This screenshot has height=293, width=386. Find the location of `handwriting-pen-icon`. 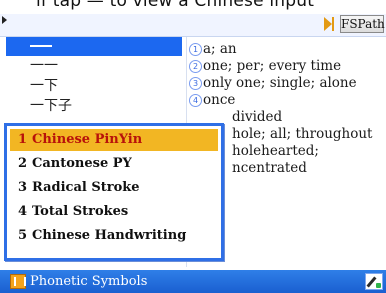

handwriting-pen-icon is located at coordinates (374, 281).